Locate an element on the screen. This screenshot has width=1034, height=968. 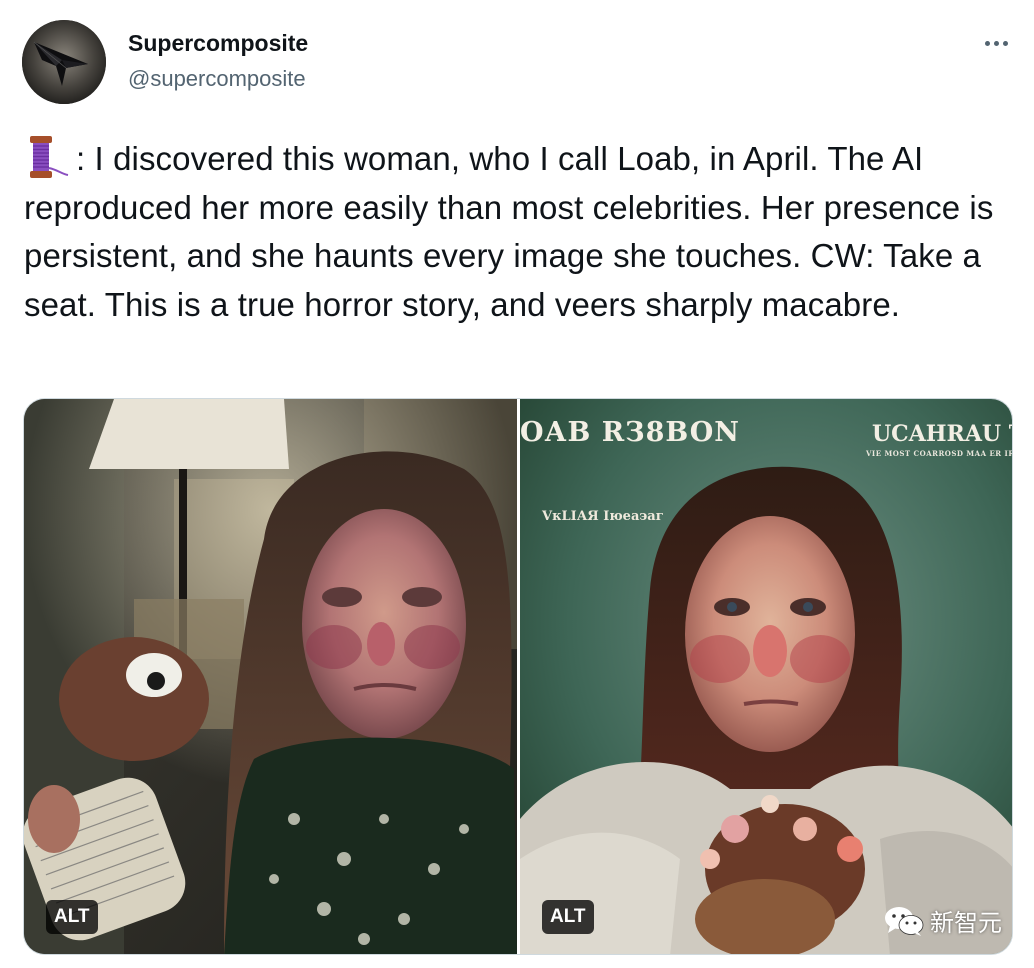
cover-subline: VIE MOST COARROSD MAA ER IR is located at coordinates (939, 453).